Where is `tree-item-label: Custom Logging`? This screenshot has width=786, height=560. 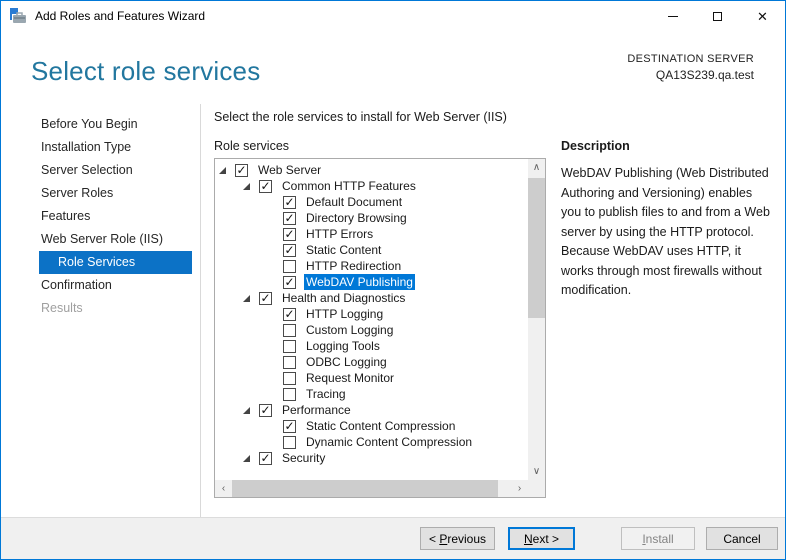 tree-item-label: Custom Logging is located at coordinates (350, 330).